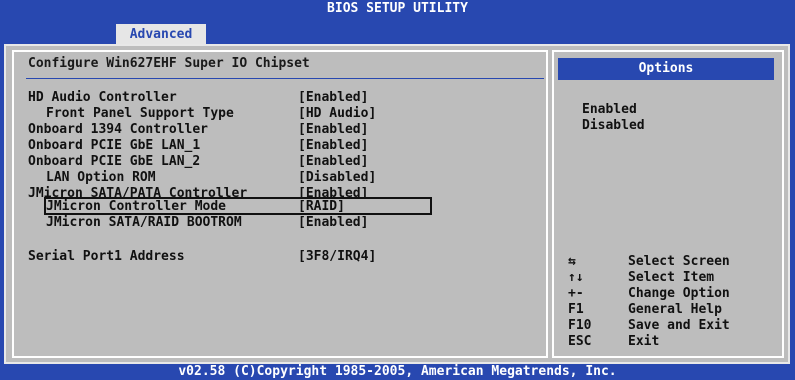 This screenshot has height=380, width=795. Describe the element at coordinates (337, 114) in the screenshot. I see `setting-value: [HD Audio]` at that location.